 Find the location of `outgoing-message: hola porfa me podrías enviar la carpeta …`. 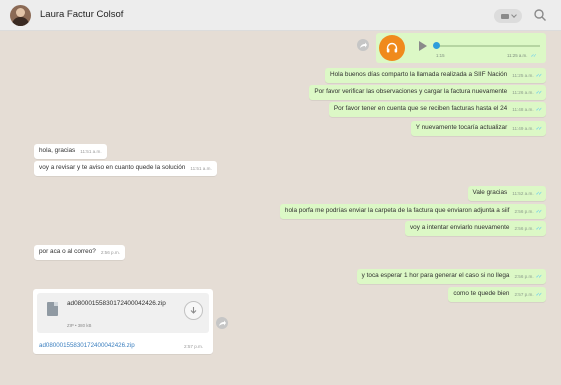

outgoing-message: hola porfa me podrías enviar la carpeta … is located at coordinates (412, 211).